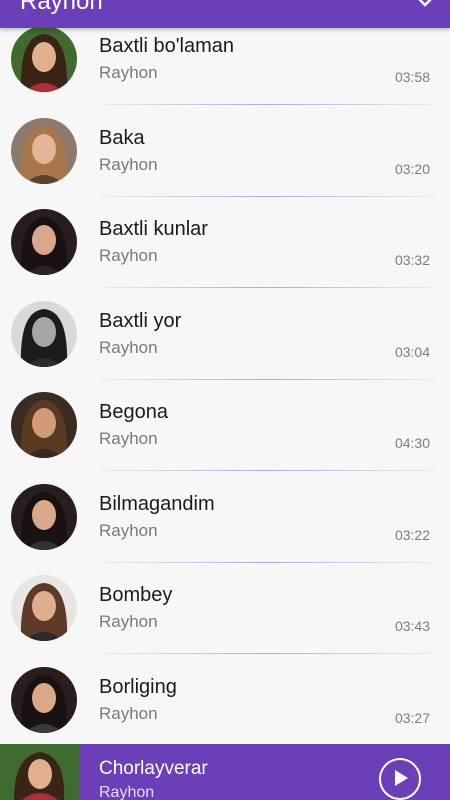 The image size is (450, 800). I want to click on chevron-down-icon, so click(425, 6).